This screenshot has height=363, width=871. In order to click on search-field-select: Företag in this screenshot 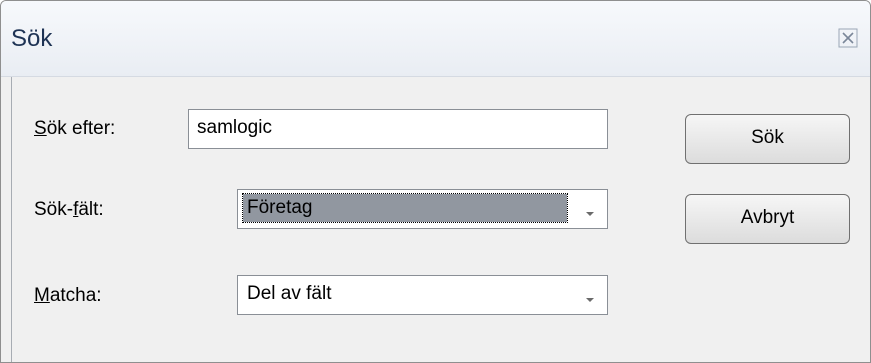, I will do `click(422, 209)`.